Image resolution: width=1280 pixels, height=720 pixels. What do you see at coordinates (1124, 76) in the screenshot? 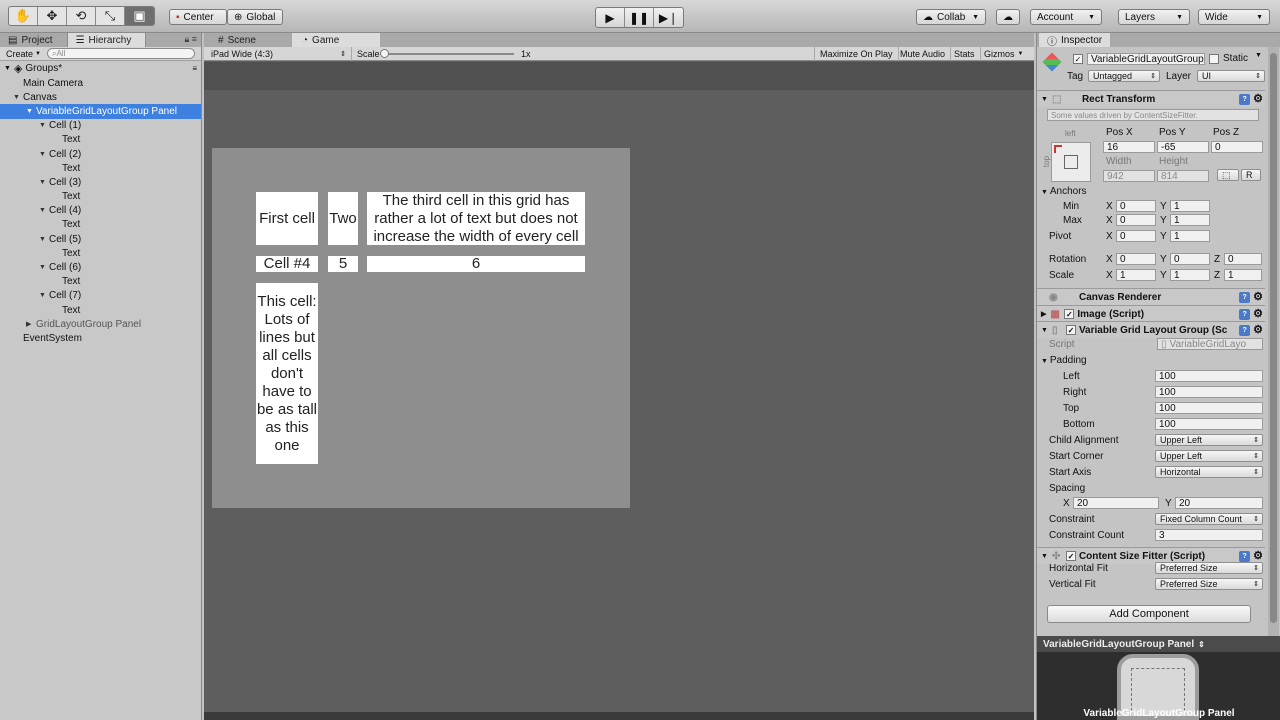
I see `tag-dropdown: Untagged ⇕` at bounding box center [1124, 76].